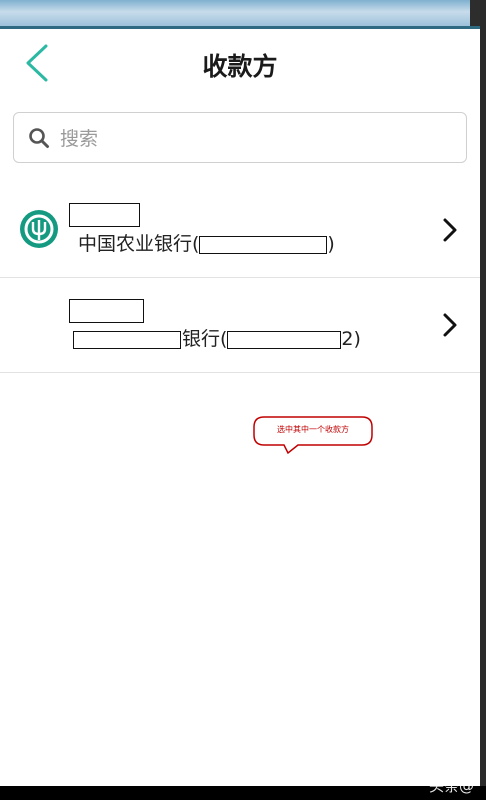 The width and height of the screenshot is (486, 800). What do you see at coordinates (39, 138) in the screenshot?
I see `search-icon` at bounding box center [39, 138].